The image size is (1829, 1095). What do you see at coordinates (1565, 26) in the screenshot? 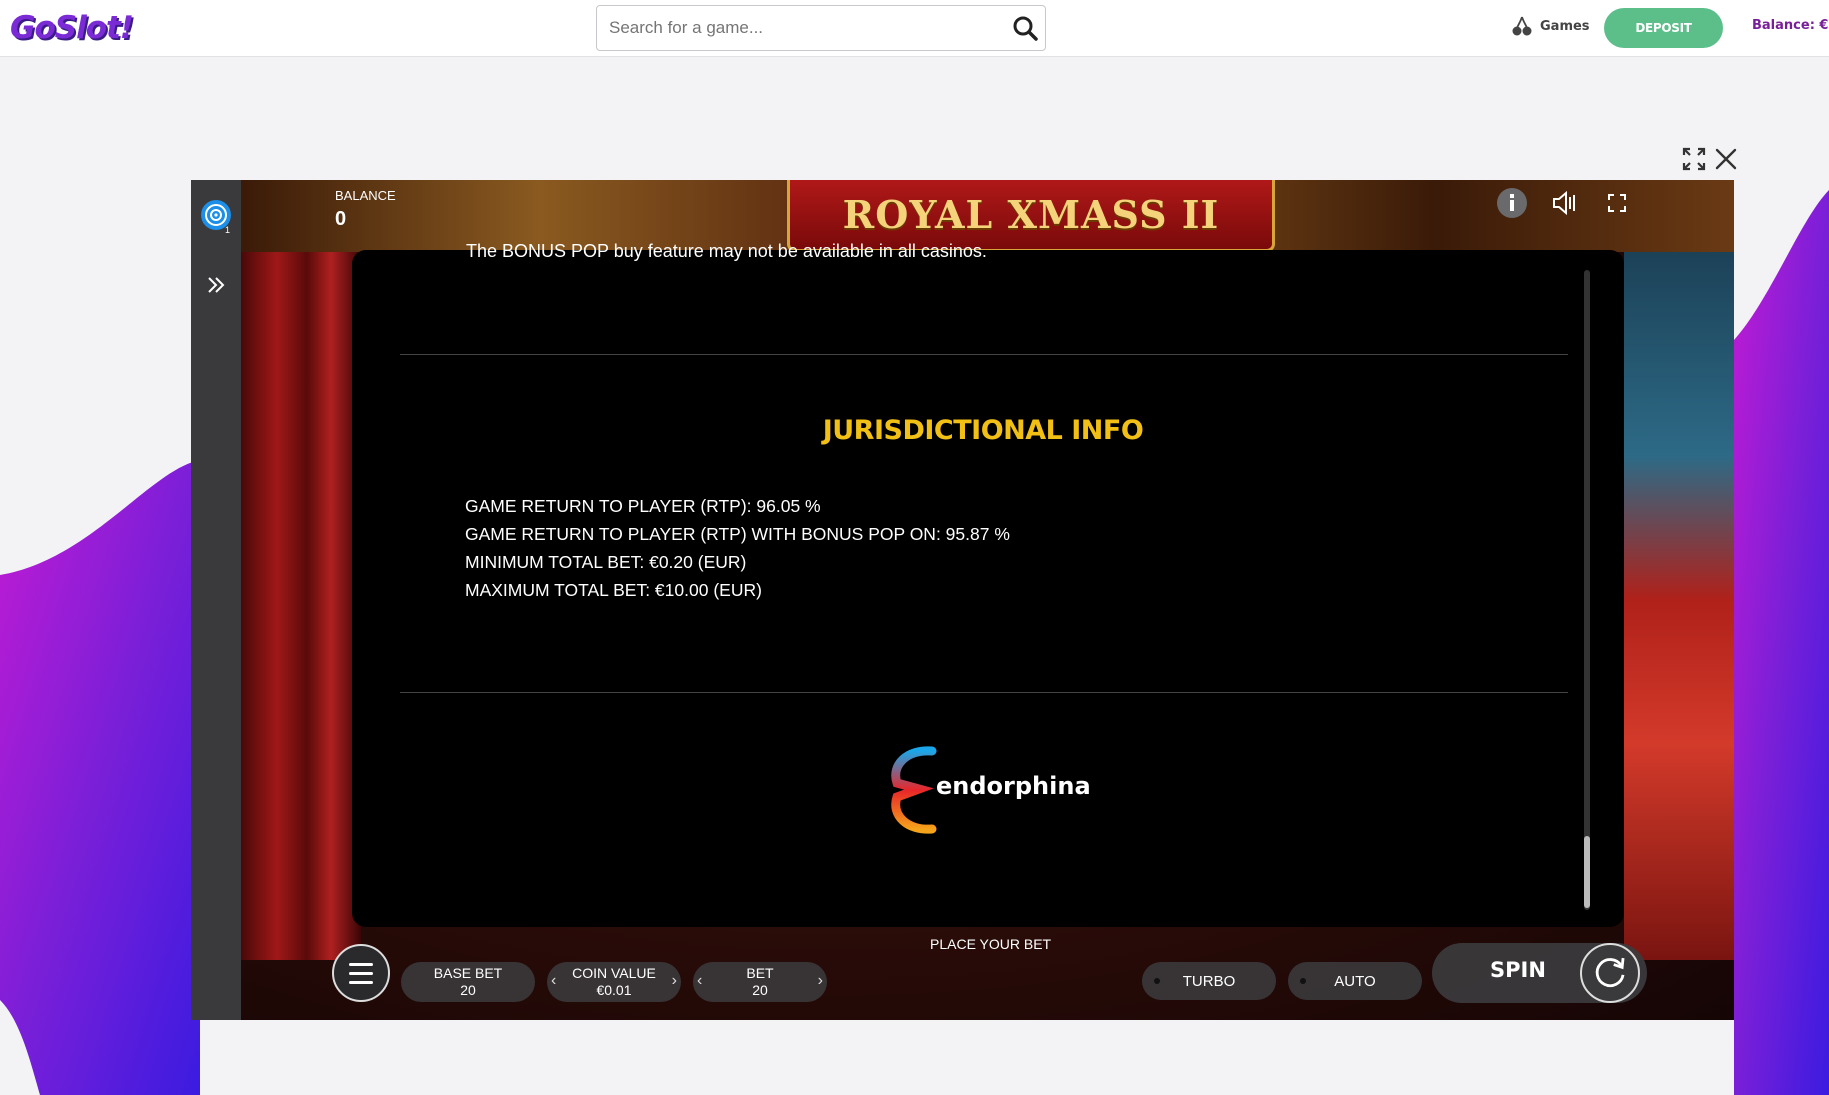
I see `nav-games-label: Games` at bounding box center [1565, 26].